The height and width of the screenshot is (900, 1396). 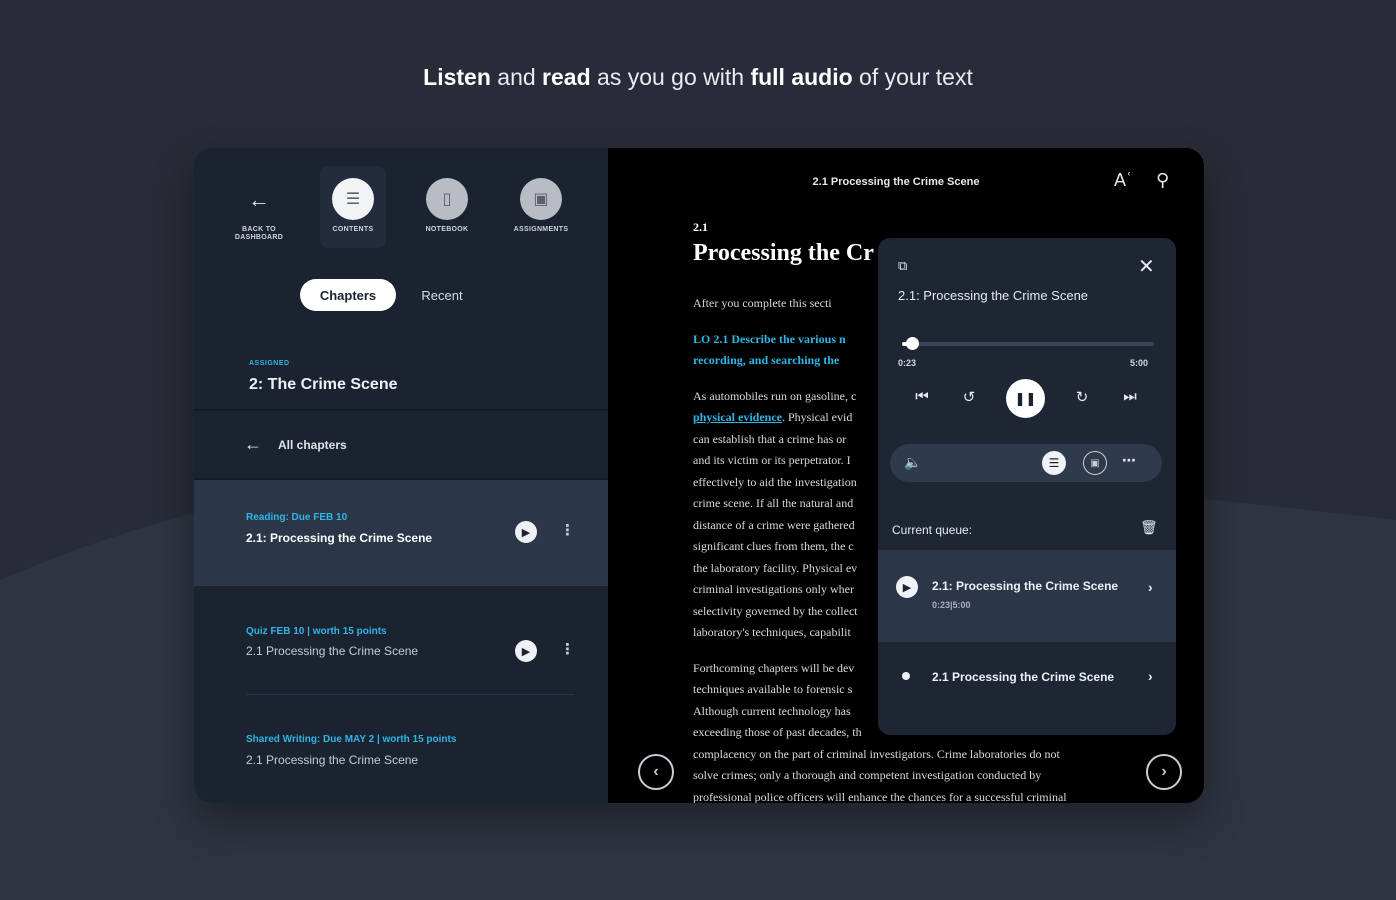 I want to click on calendar-icon: ▣, so click(x=541, y=199).